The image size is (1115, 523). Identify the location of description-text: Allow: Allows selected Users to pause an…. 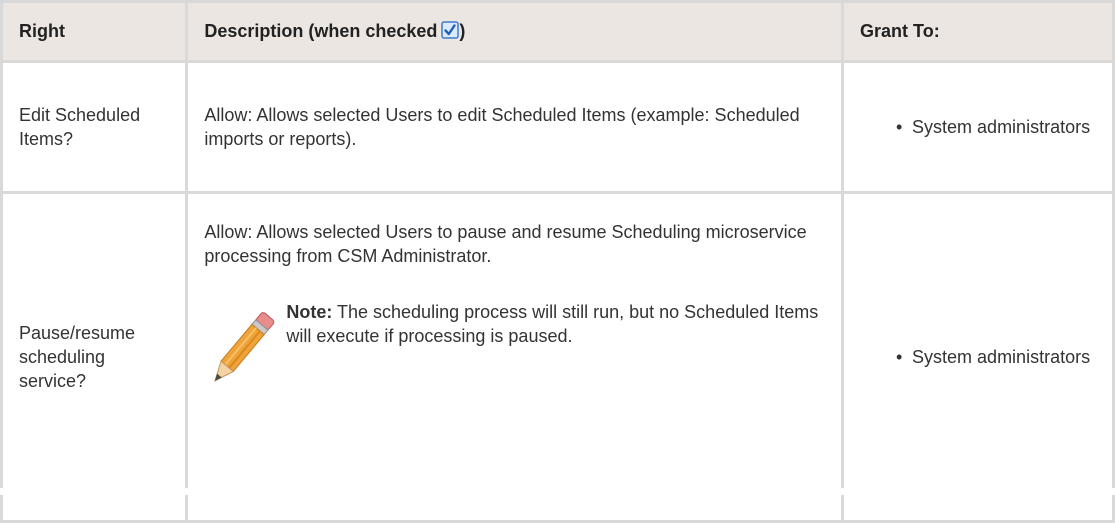
(505, 244).